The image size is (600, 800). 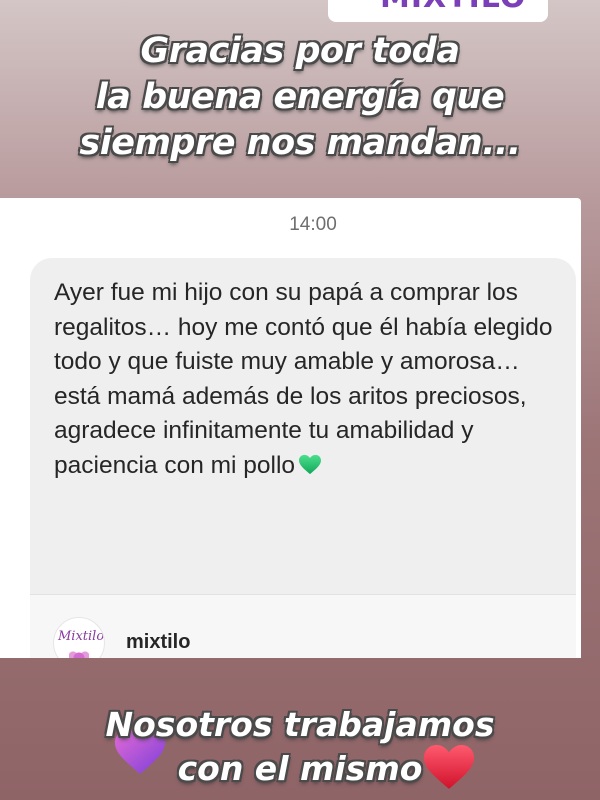 I want to click on footer-line: Nosotros trabajamos, so click(x=300, y=724).